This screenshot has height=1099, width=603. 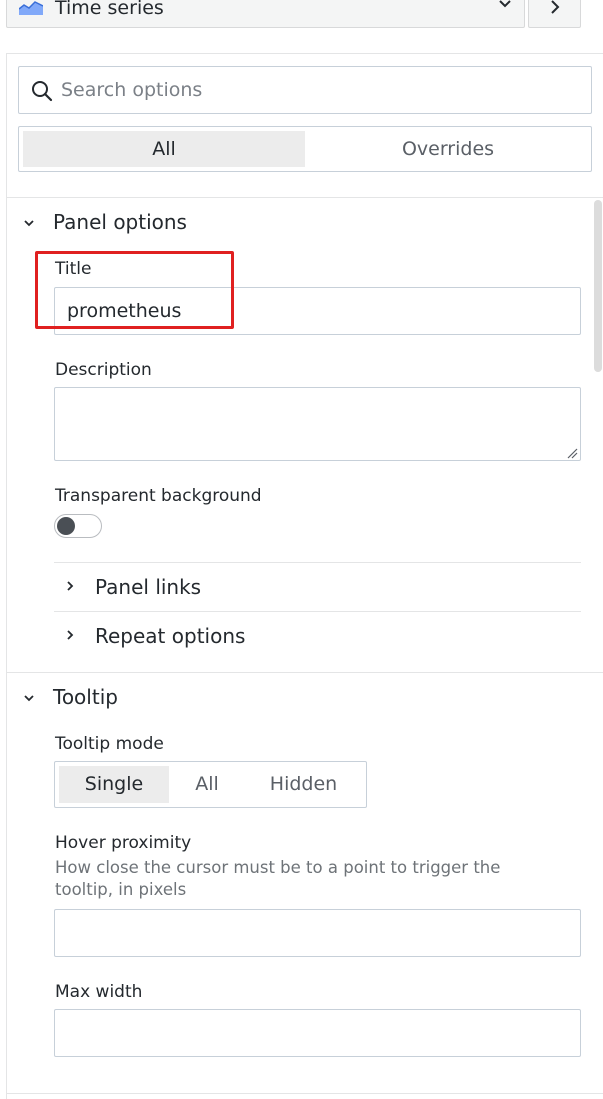 I want to click on tooltip-mode-selector: Single All Hidden, so click(x=210, y=784).